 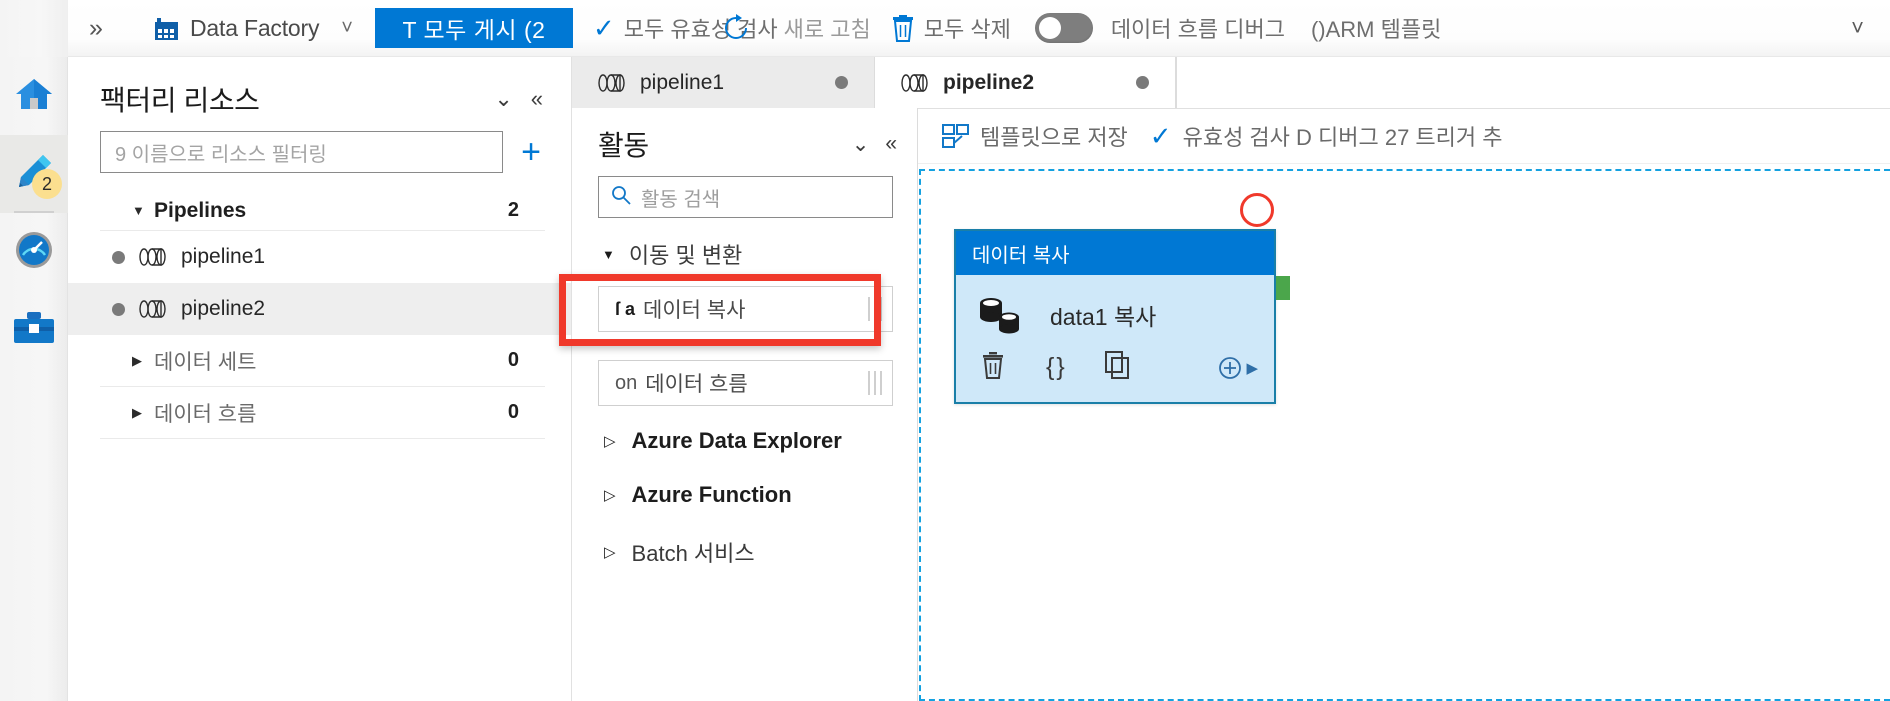 What do you see at coordinates (236, 28) in the screenshot?
I see `data-factory-brand: Data Factory` at bounding box center [236, 28].